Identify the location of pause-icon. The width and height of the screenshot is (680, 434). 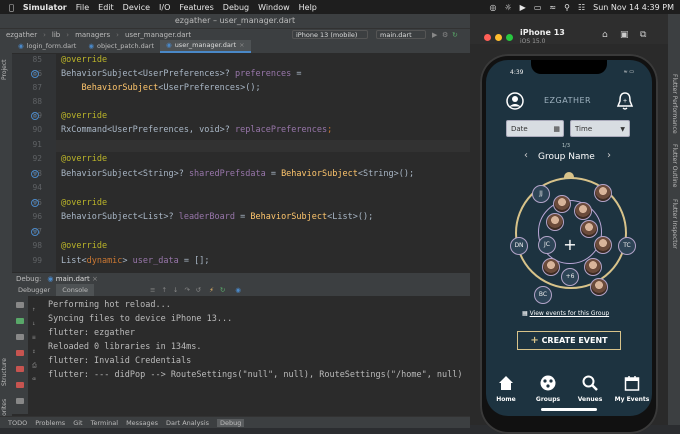
(20, 337).